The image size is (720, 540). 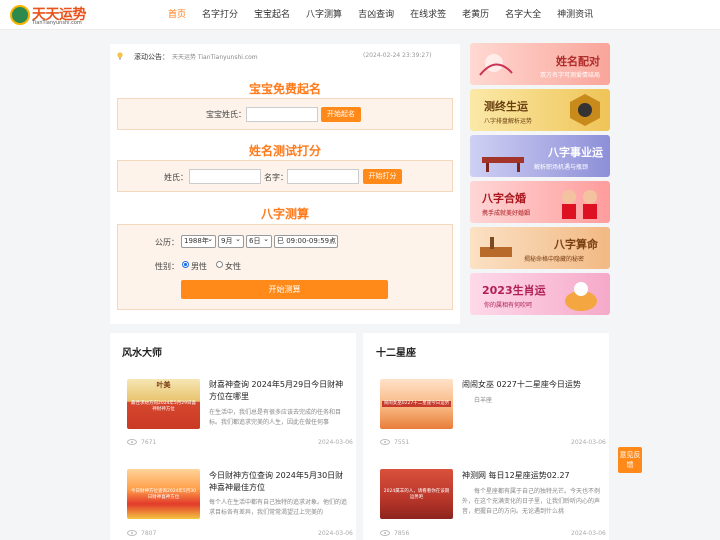 I want to click on male-radio, so click(x=185, y=264).